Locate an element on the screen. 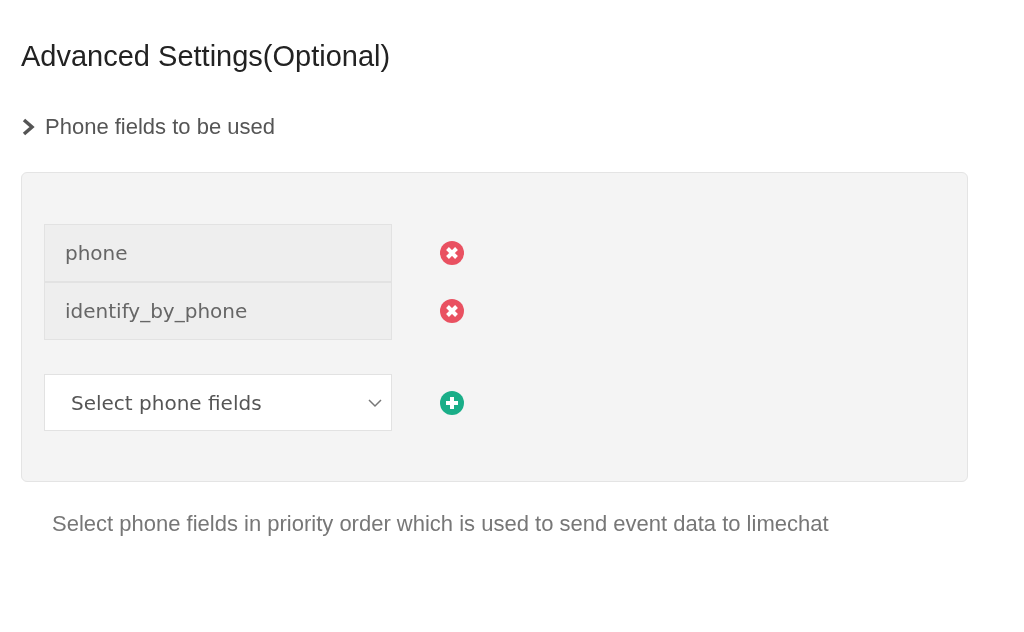 This screenshot has height=632, width=1024. select-dropdown: Select phone fields is located at coordinates (218, 402).